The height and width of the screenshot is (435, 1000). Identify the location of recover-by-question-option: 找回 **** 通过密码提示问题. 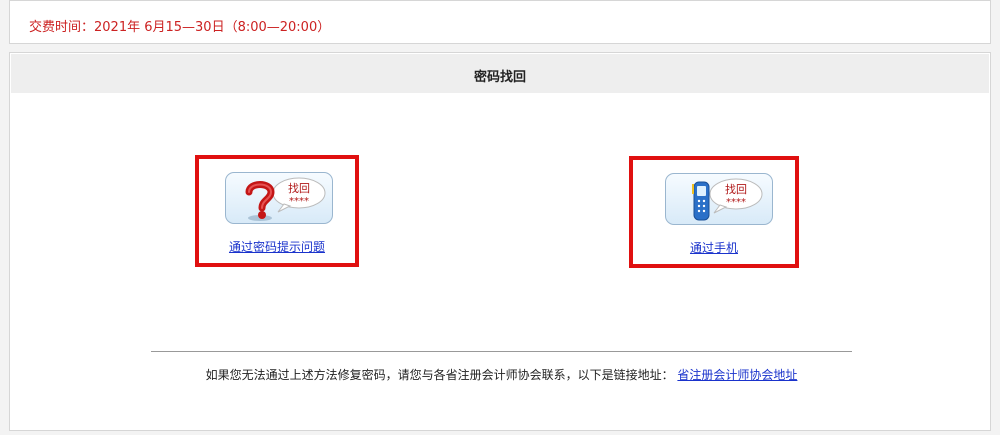
(277, 211).